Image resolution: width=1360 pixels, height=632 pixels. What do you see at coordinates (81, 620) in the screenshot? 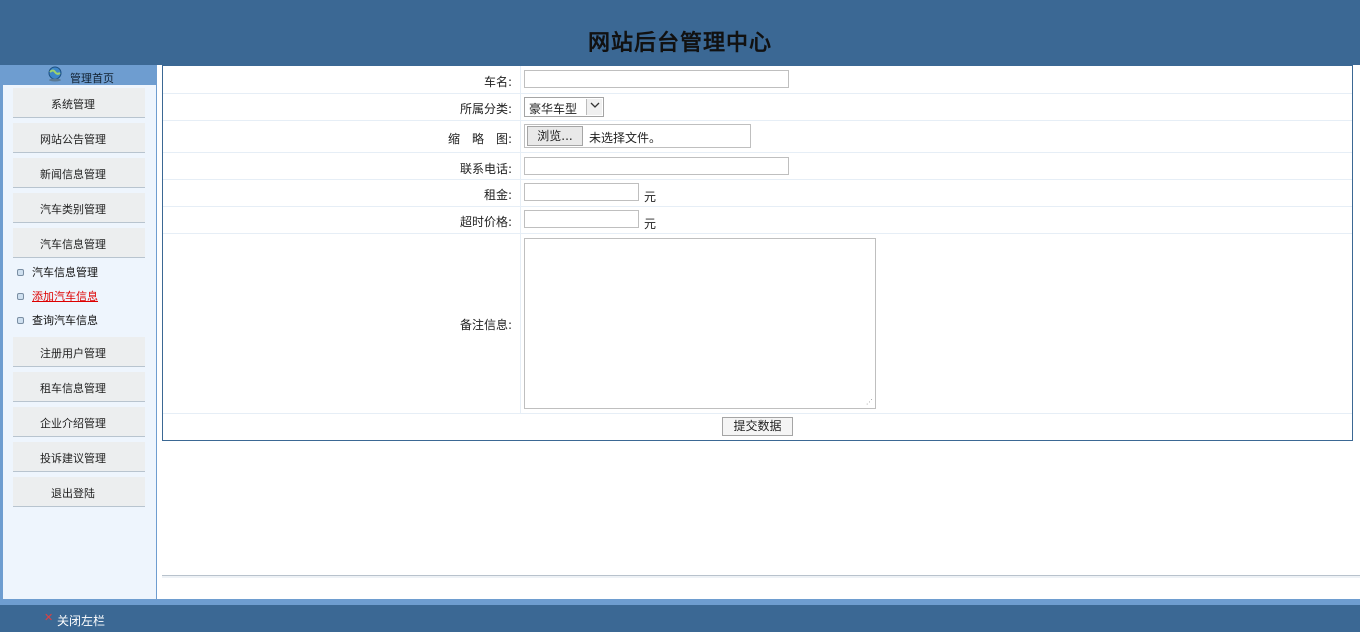
I see `close-sidebar-link: 关闭左栏` at bounding box center [81, 620].